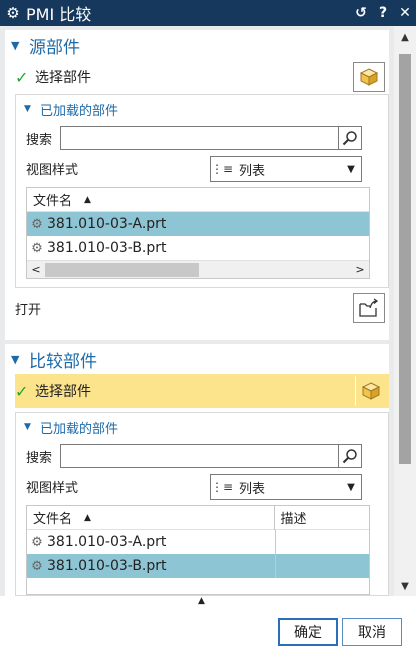  I want to click on help-icon: ?, so click(383, 13).